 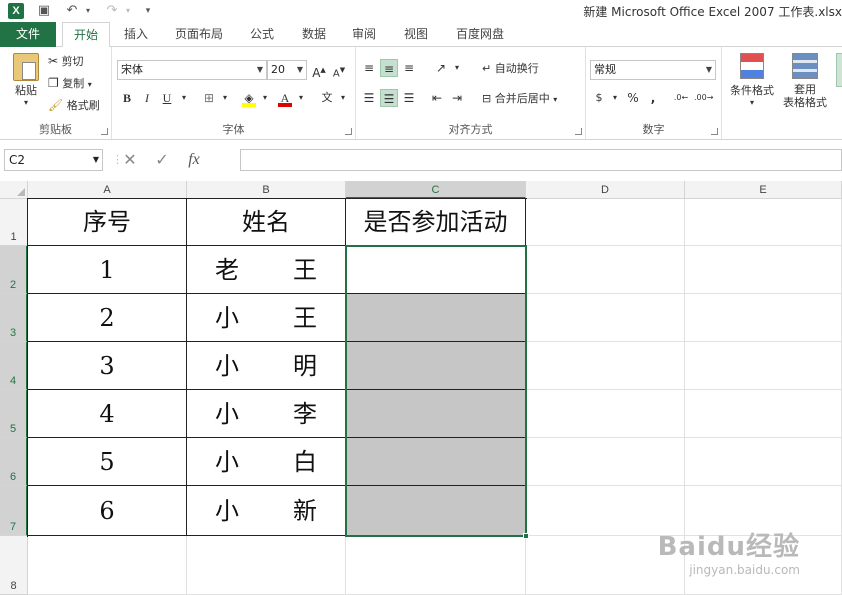 I want to click on column-header-e: E, so click(x=763, y=190).